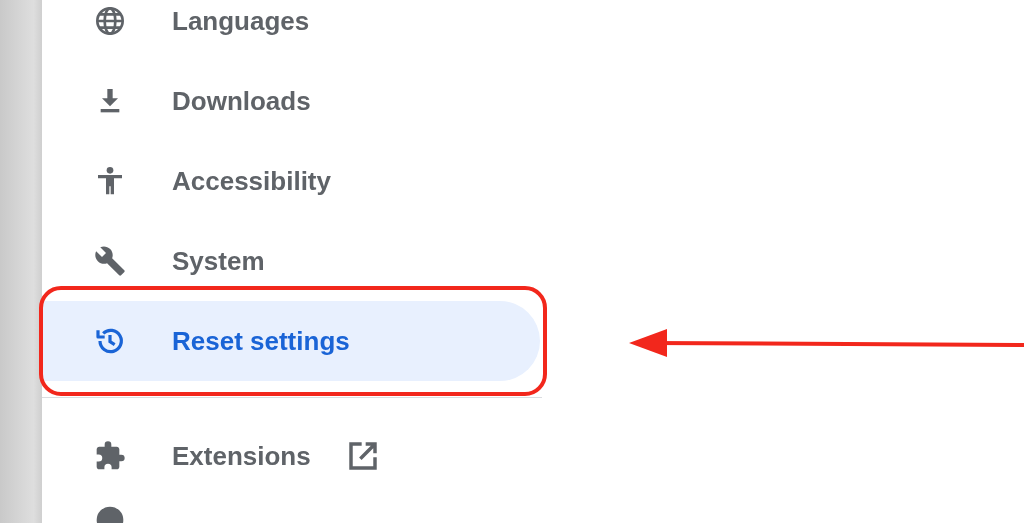  I want to click on sidebar-item: Languages, so click(291, 30).